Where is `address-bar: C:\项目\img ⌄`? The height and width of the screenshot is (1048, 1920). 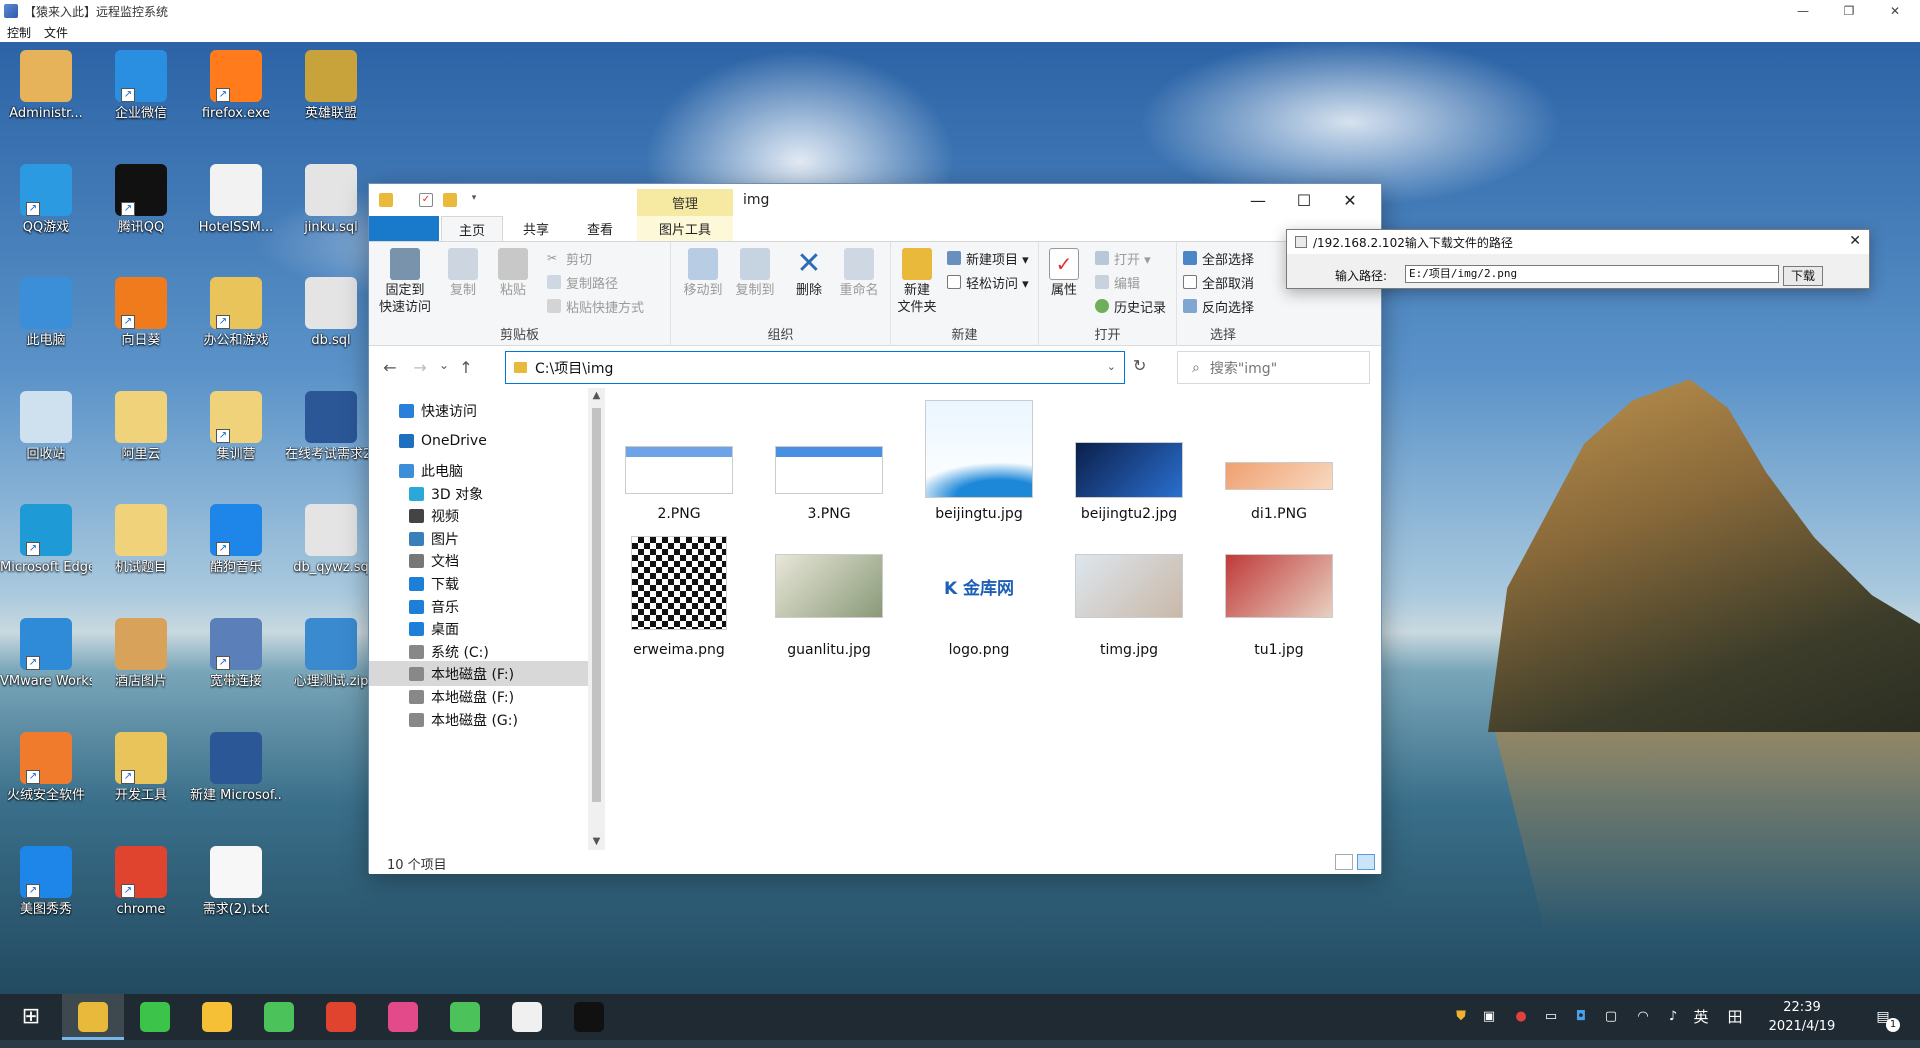
address-bar: C:\项目\img ⌄ is located at coordinates (815, 367).